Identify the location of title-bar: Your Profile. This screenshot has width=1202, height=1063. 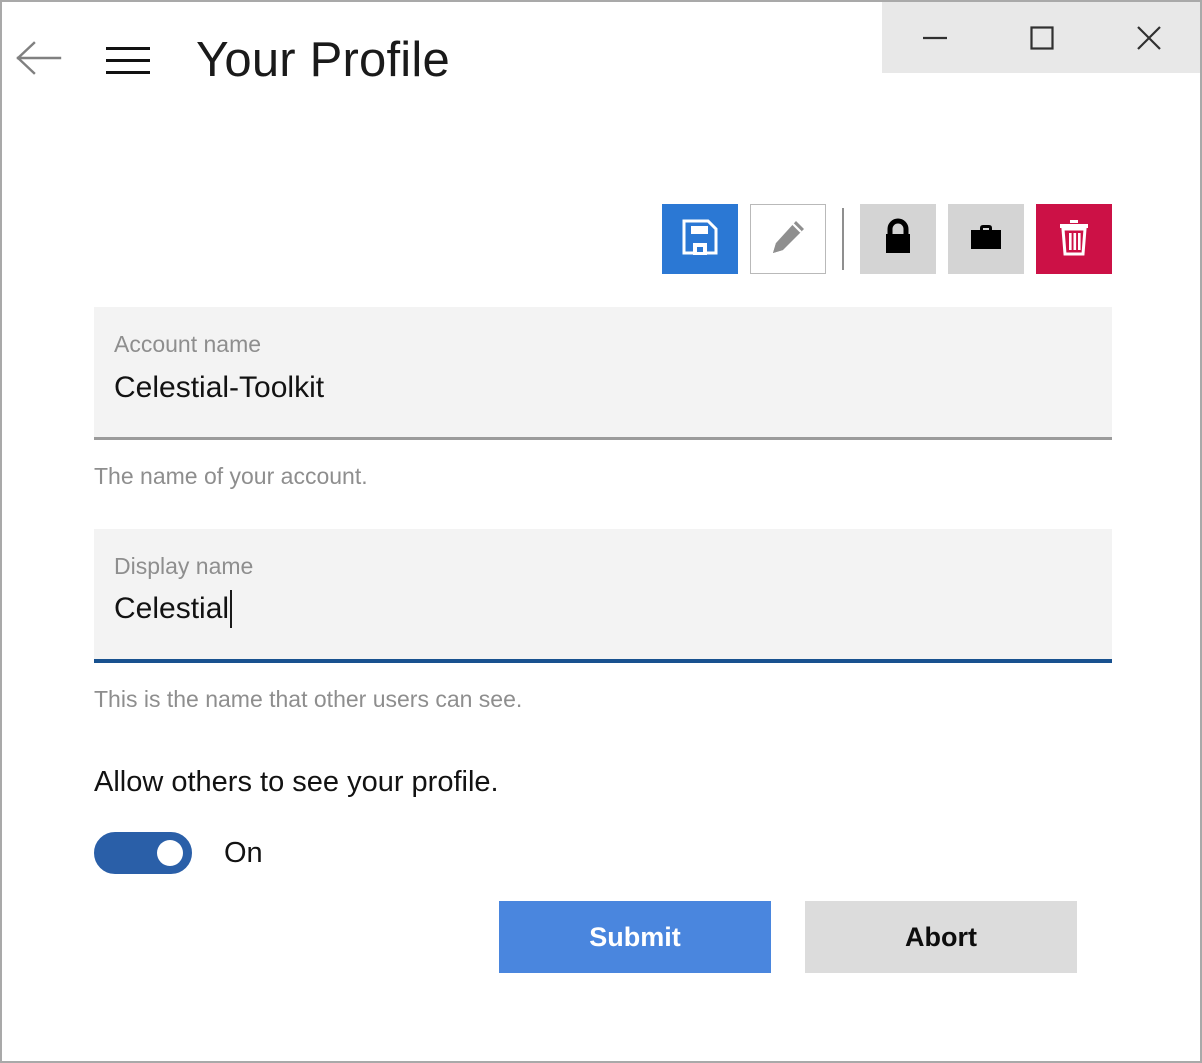
(601, 61).